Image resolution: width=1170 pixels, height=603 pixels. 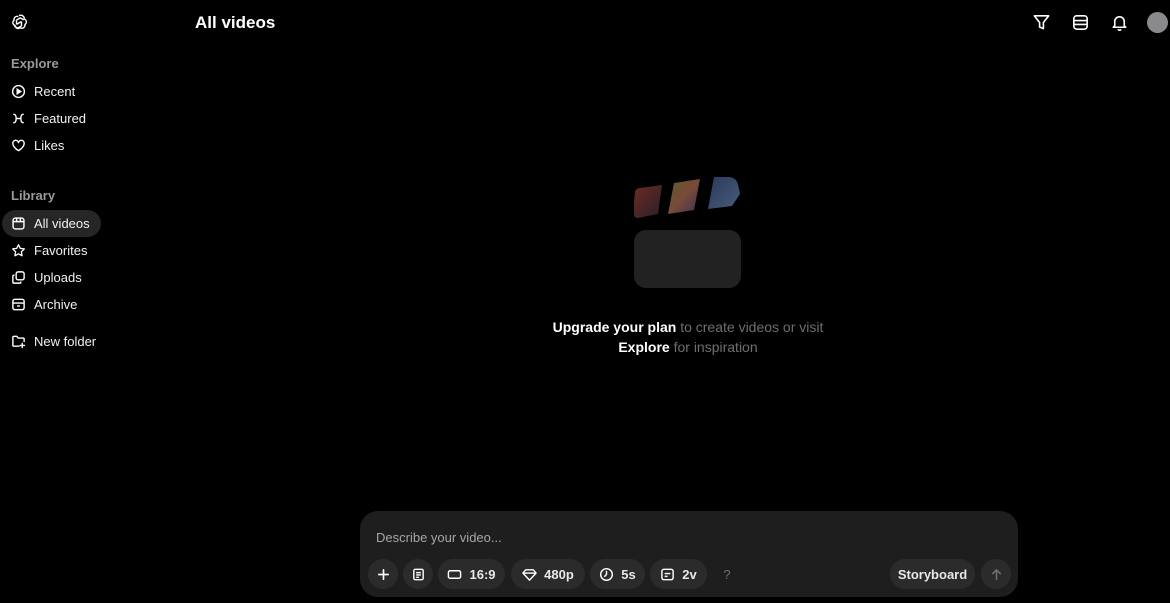 What do you see at coordinates (455, 574) in the screenshot?
I see `aspect-ratio-icon` at bounding box center [455, 574].